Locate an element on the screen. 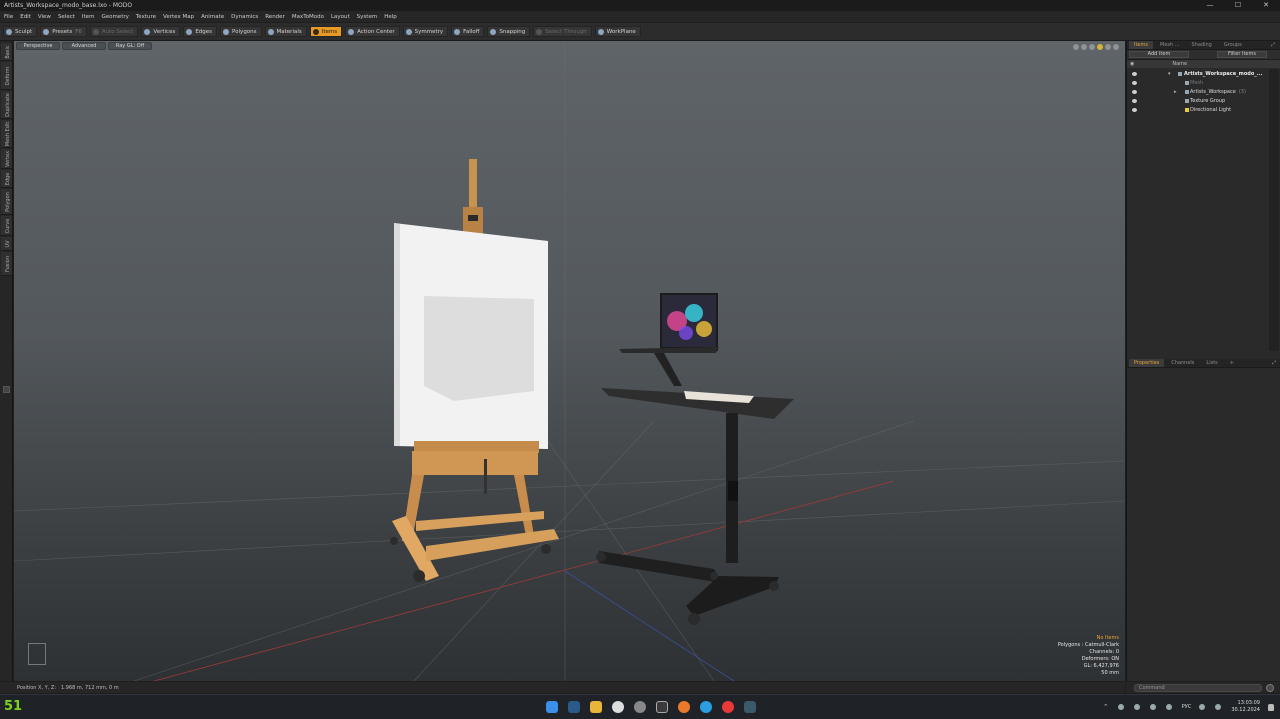 The image size is (1280, 719). collapse-arrow-icon: ▾ is located at coordinates (1169, 74).